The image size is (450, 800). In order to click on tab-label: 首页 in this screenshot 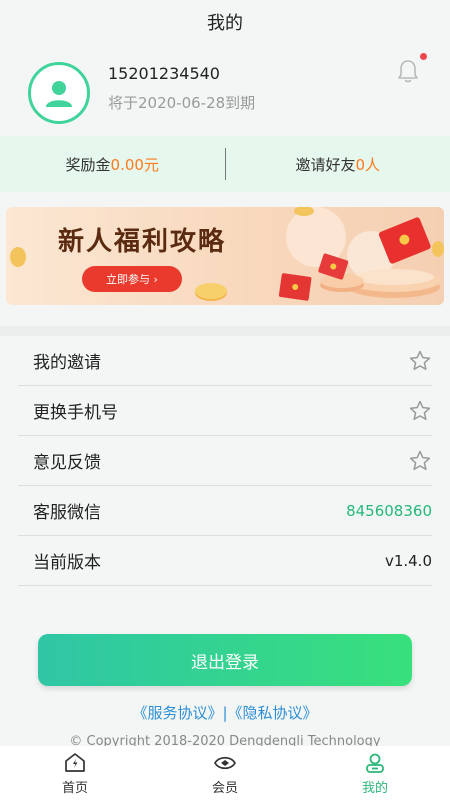, I will do `click(74, 788)`.